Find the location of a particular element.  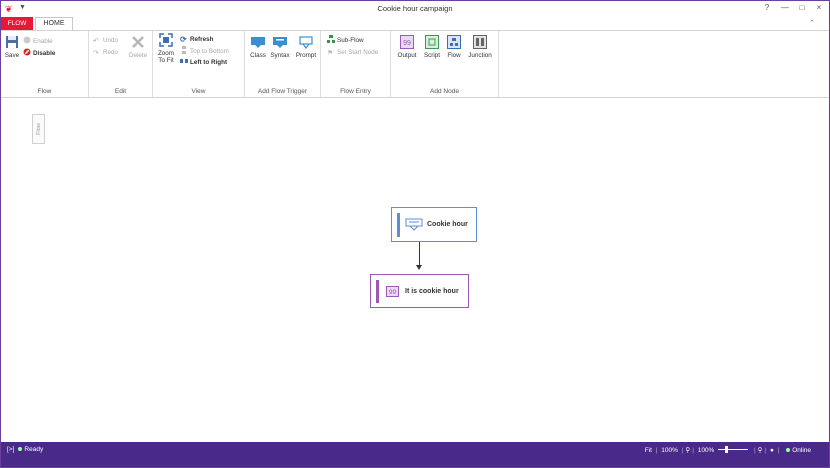

undo-button: ↶ Undo is located at coordinates (105, 40).